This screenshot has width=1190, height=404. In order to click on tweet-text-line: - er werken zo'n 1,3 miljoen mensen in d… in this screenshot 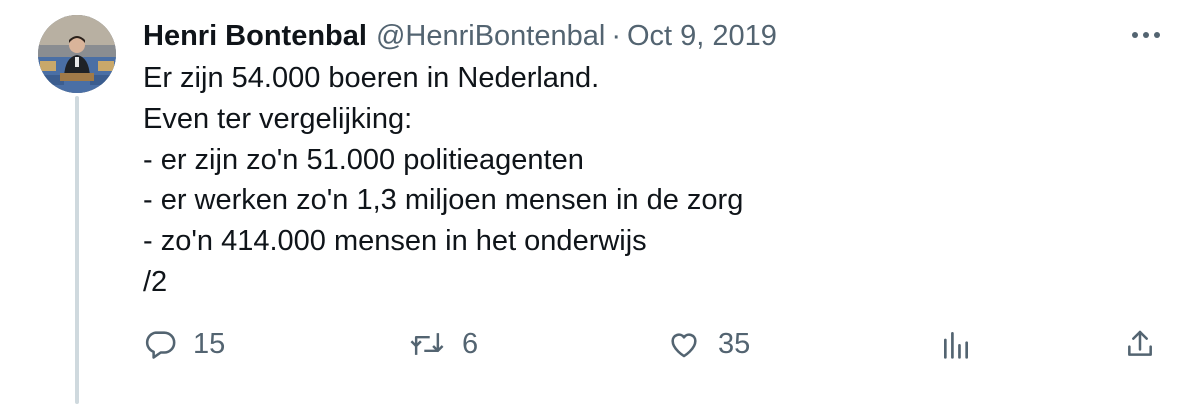, I will do `click(443, 200)`.